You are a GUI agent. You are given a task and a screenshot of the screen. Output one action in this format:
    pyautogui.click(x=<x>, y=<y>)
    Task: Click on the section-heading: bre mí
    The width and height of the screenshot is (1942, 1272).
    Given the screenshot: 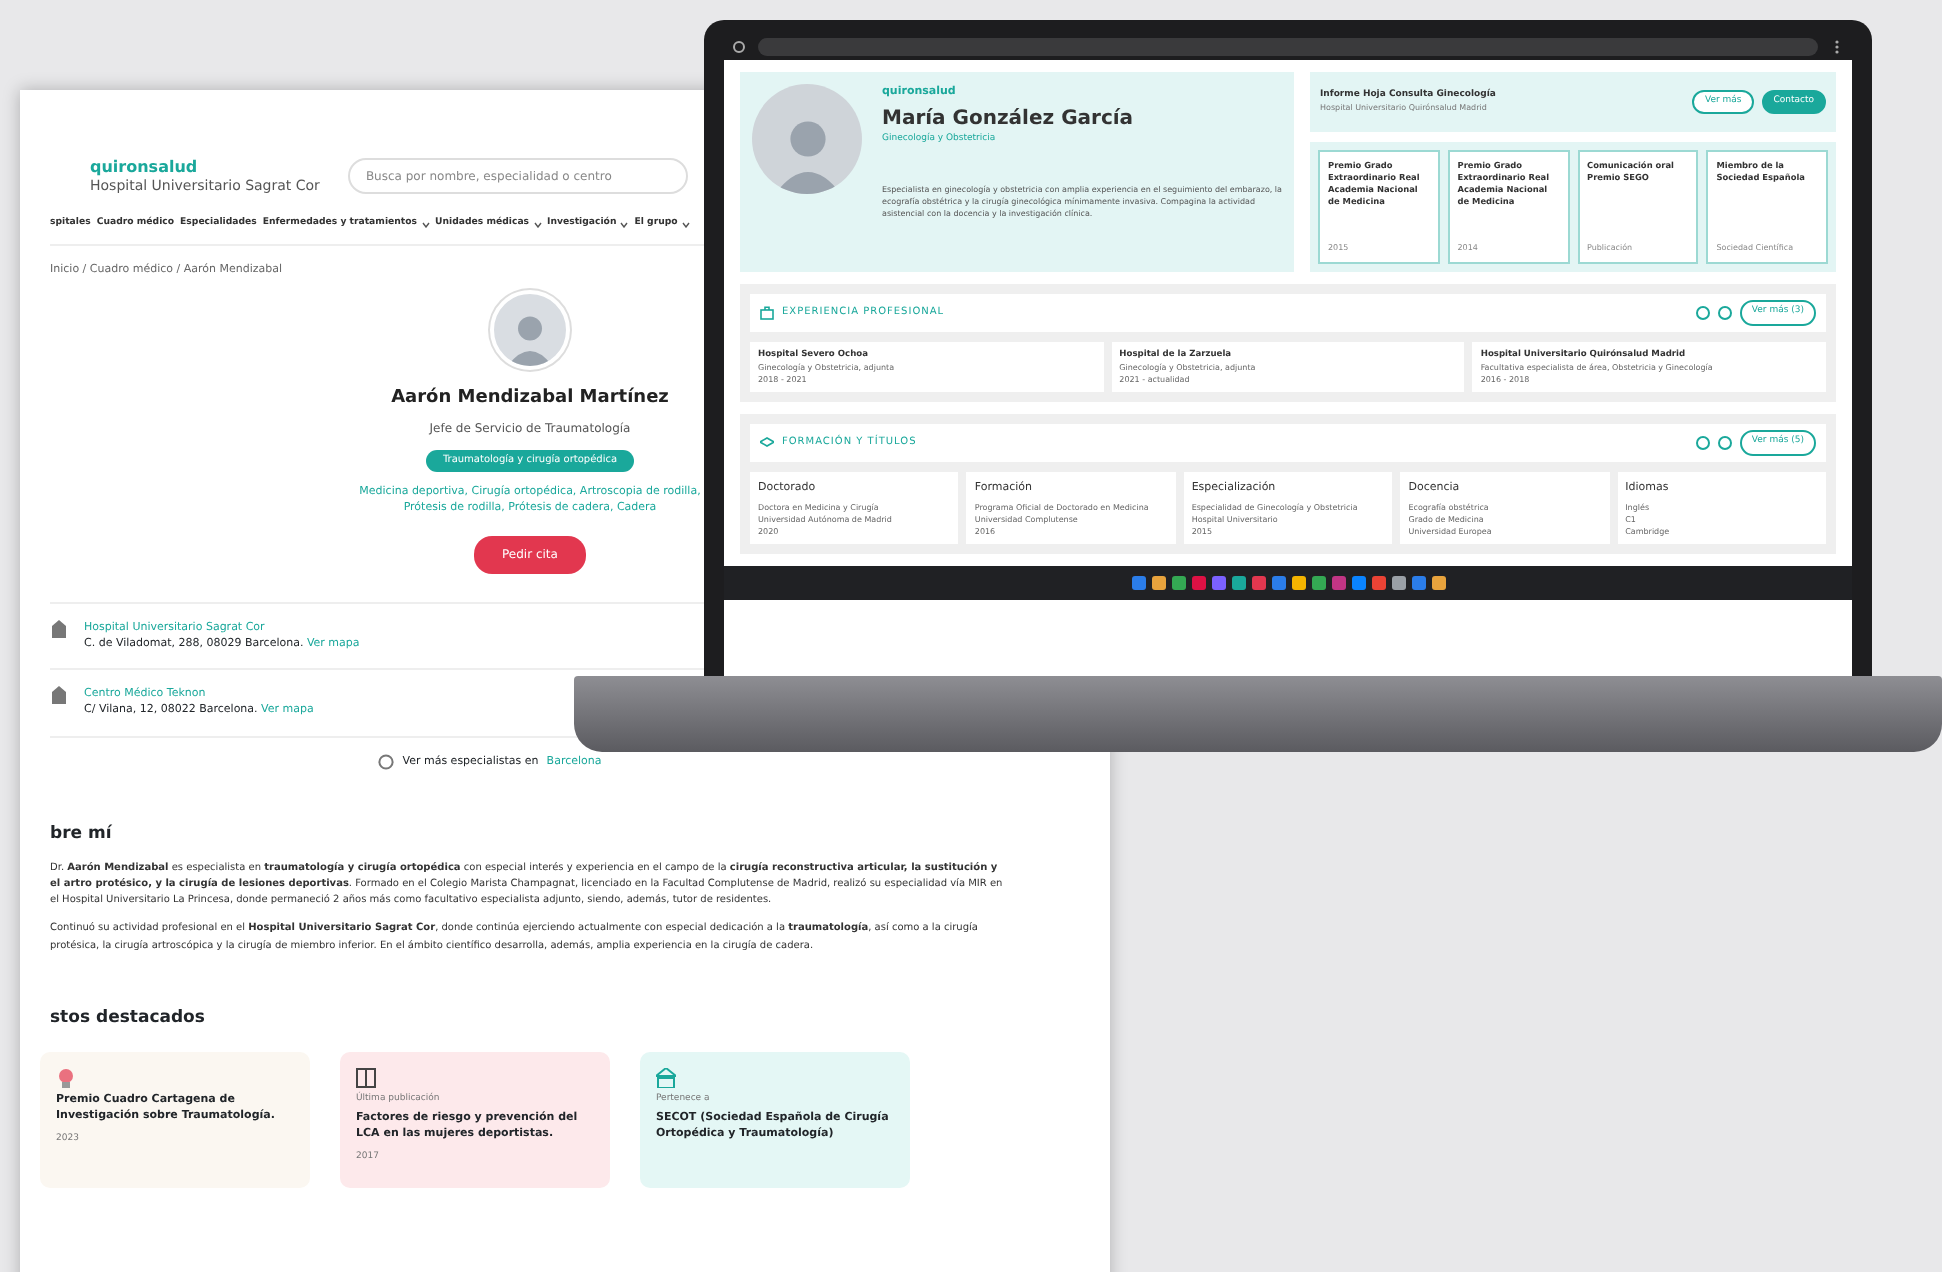 What is the action you would take?
    pyautogui.click(x=82, y=834)
    